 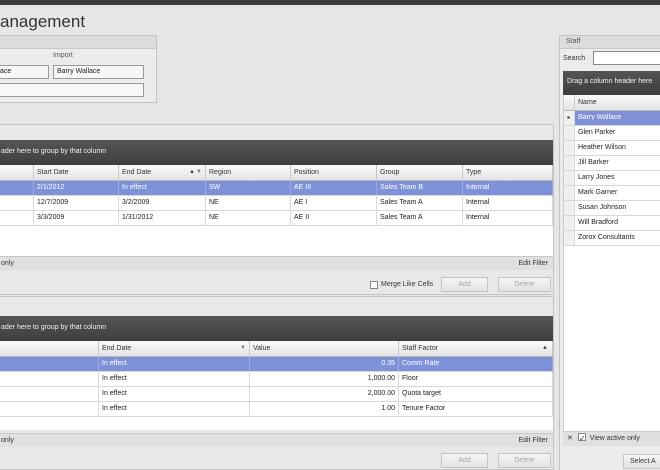 I want to click on staff-factor-cell: Floor, so click(x=476, y=379).